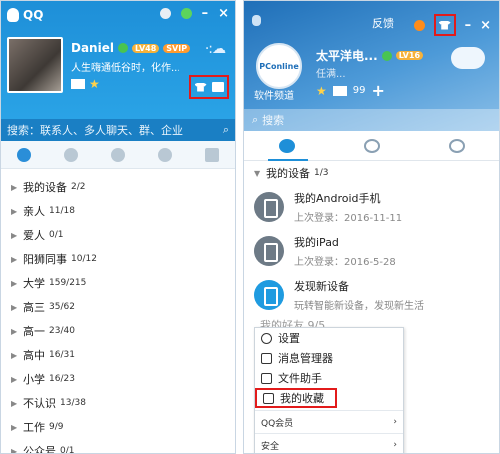 The width and height of the screenshot is (500, 454). Describe the element at coordinates (273, 120) in the screenshot. I see `search-input: 搜索` at that location.